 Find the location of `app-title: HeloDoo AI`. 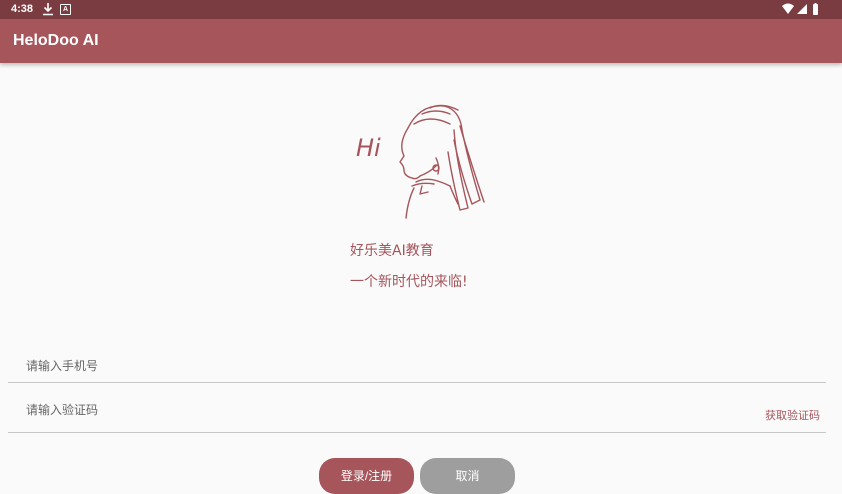

app-title: HeloDoo AI is located at coordinates (56, 40).